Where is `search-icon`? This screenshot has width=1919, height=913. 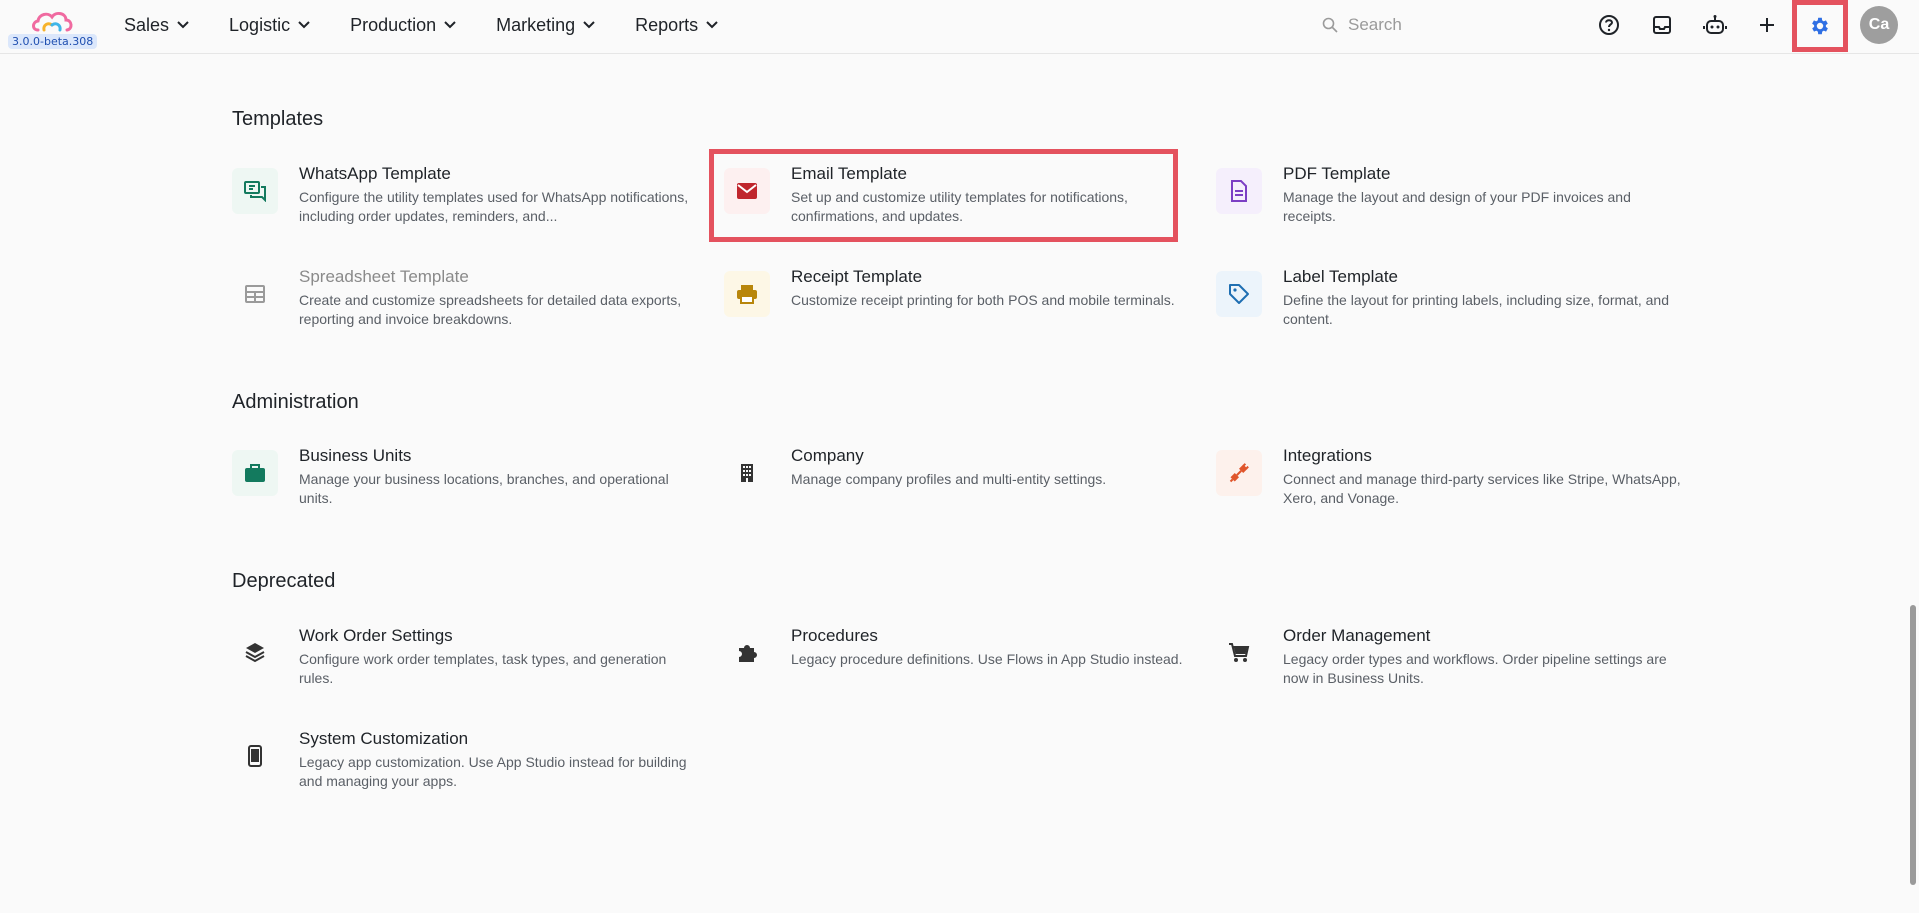
search-icon is located at coordinates (1330, 25).